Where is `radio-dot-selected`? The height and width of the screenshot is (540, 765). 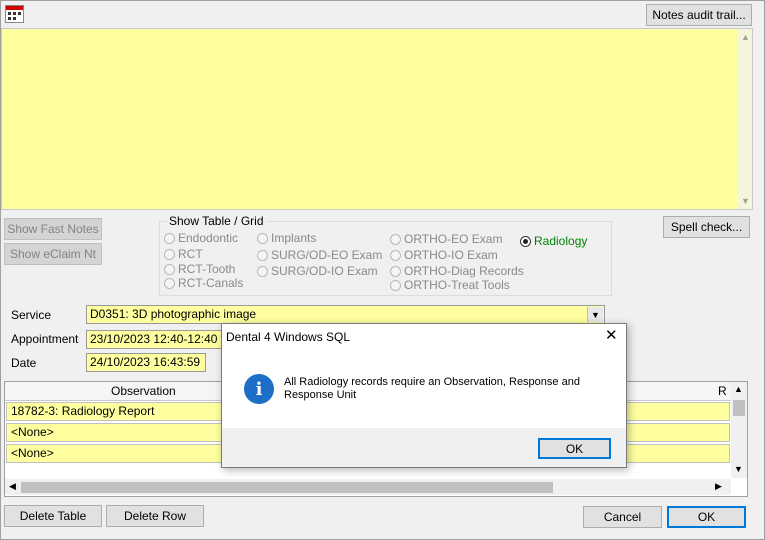 radio-dot-selected is located at coordinates (525, 241).